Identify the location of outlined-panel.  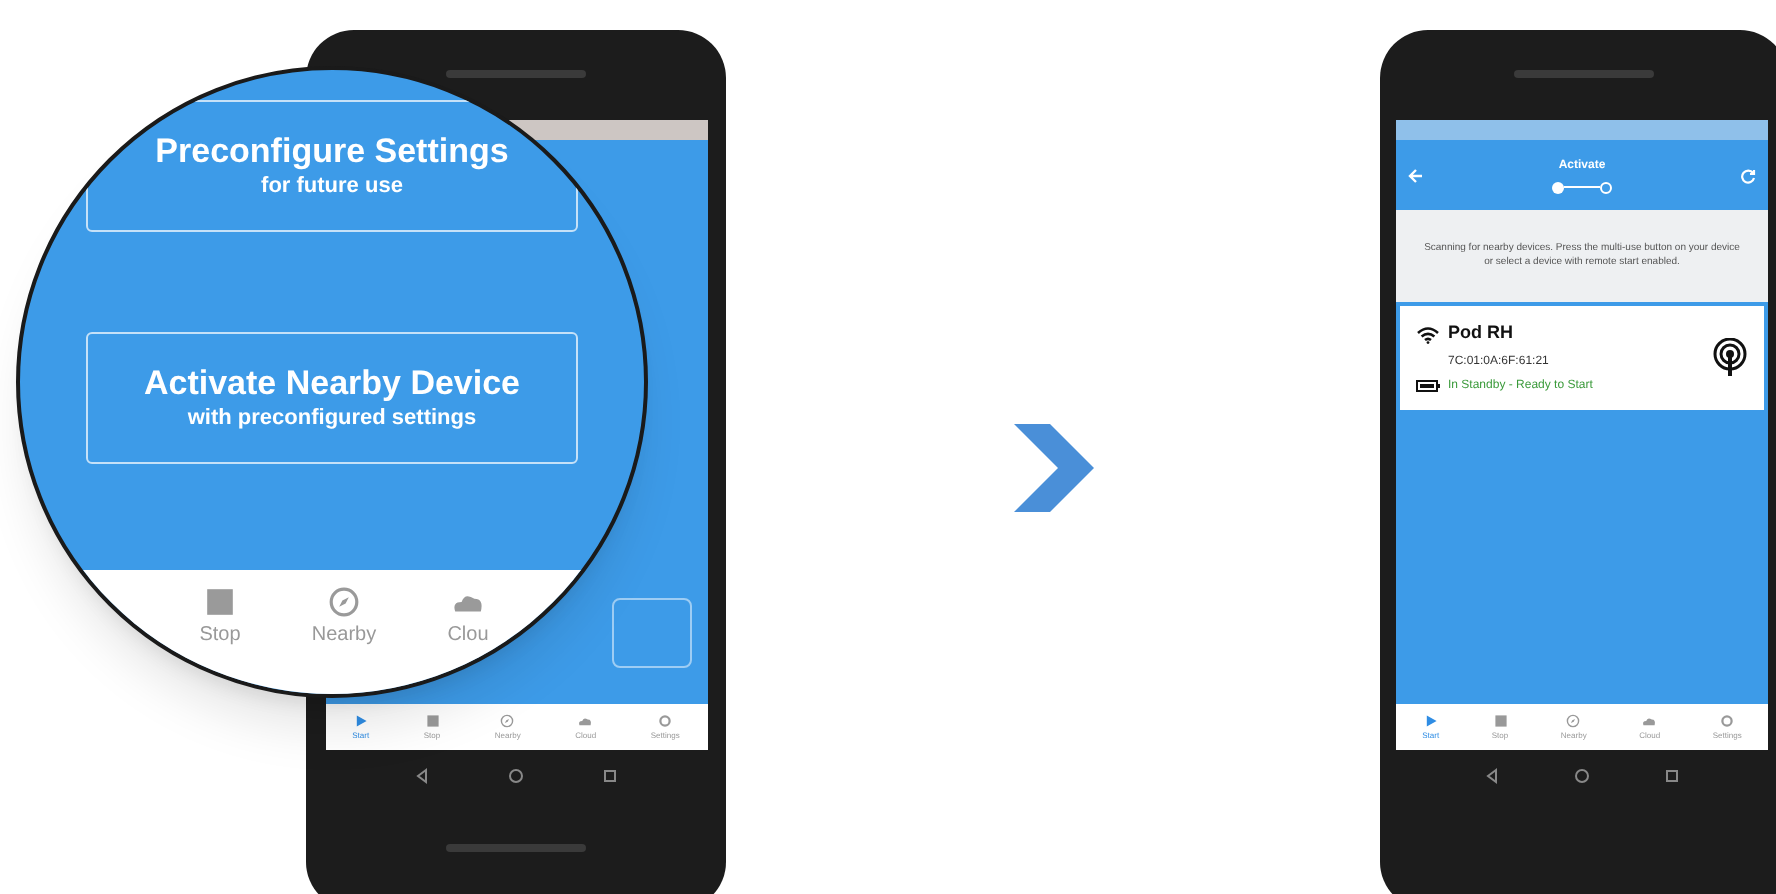
(651, 633).